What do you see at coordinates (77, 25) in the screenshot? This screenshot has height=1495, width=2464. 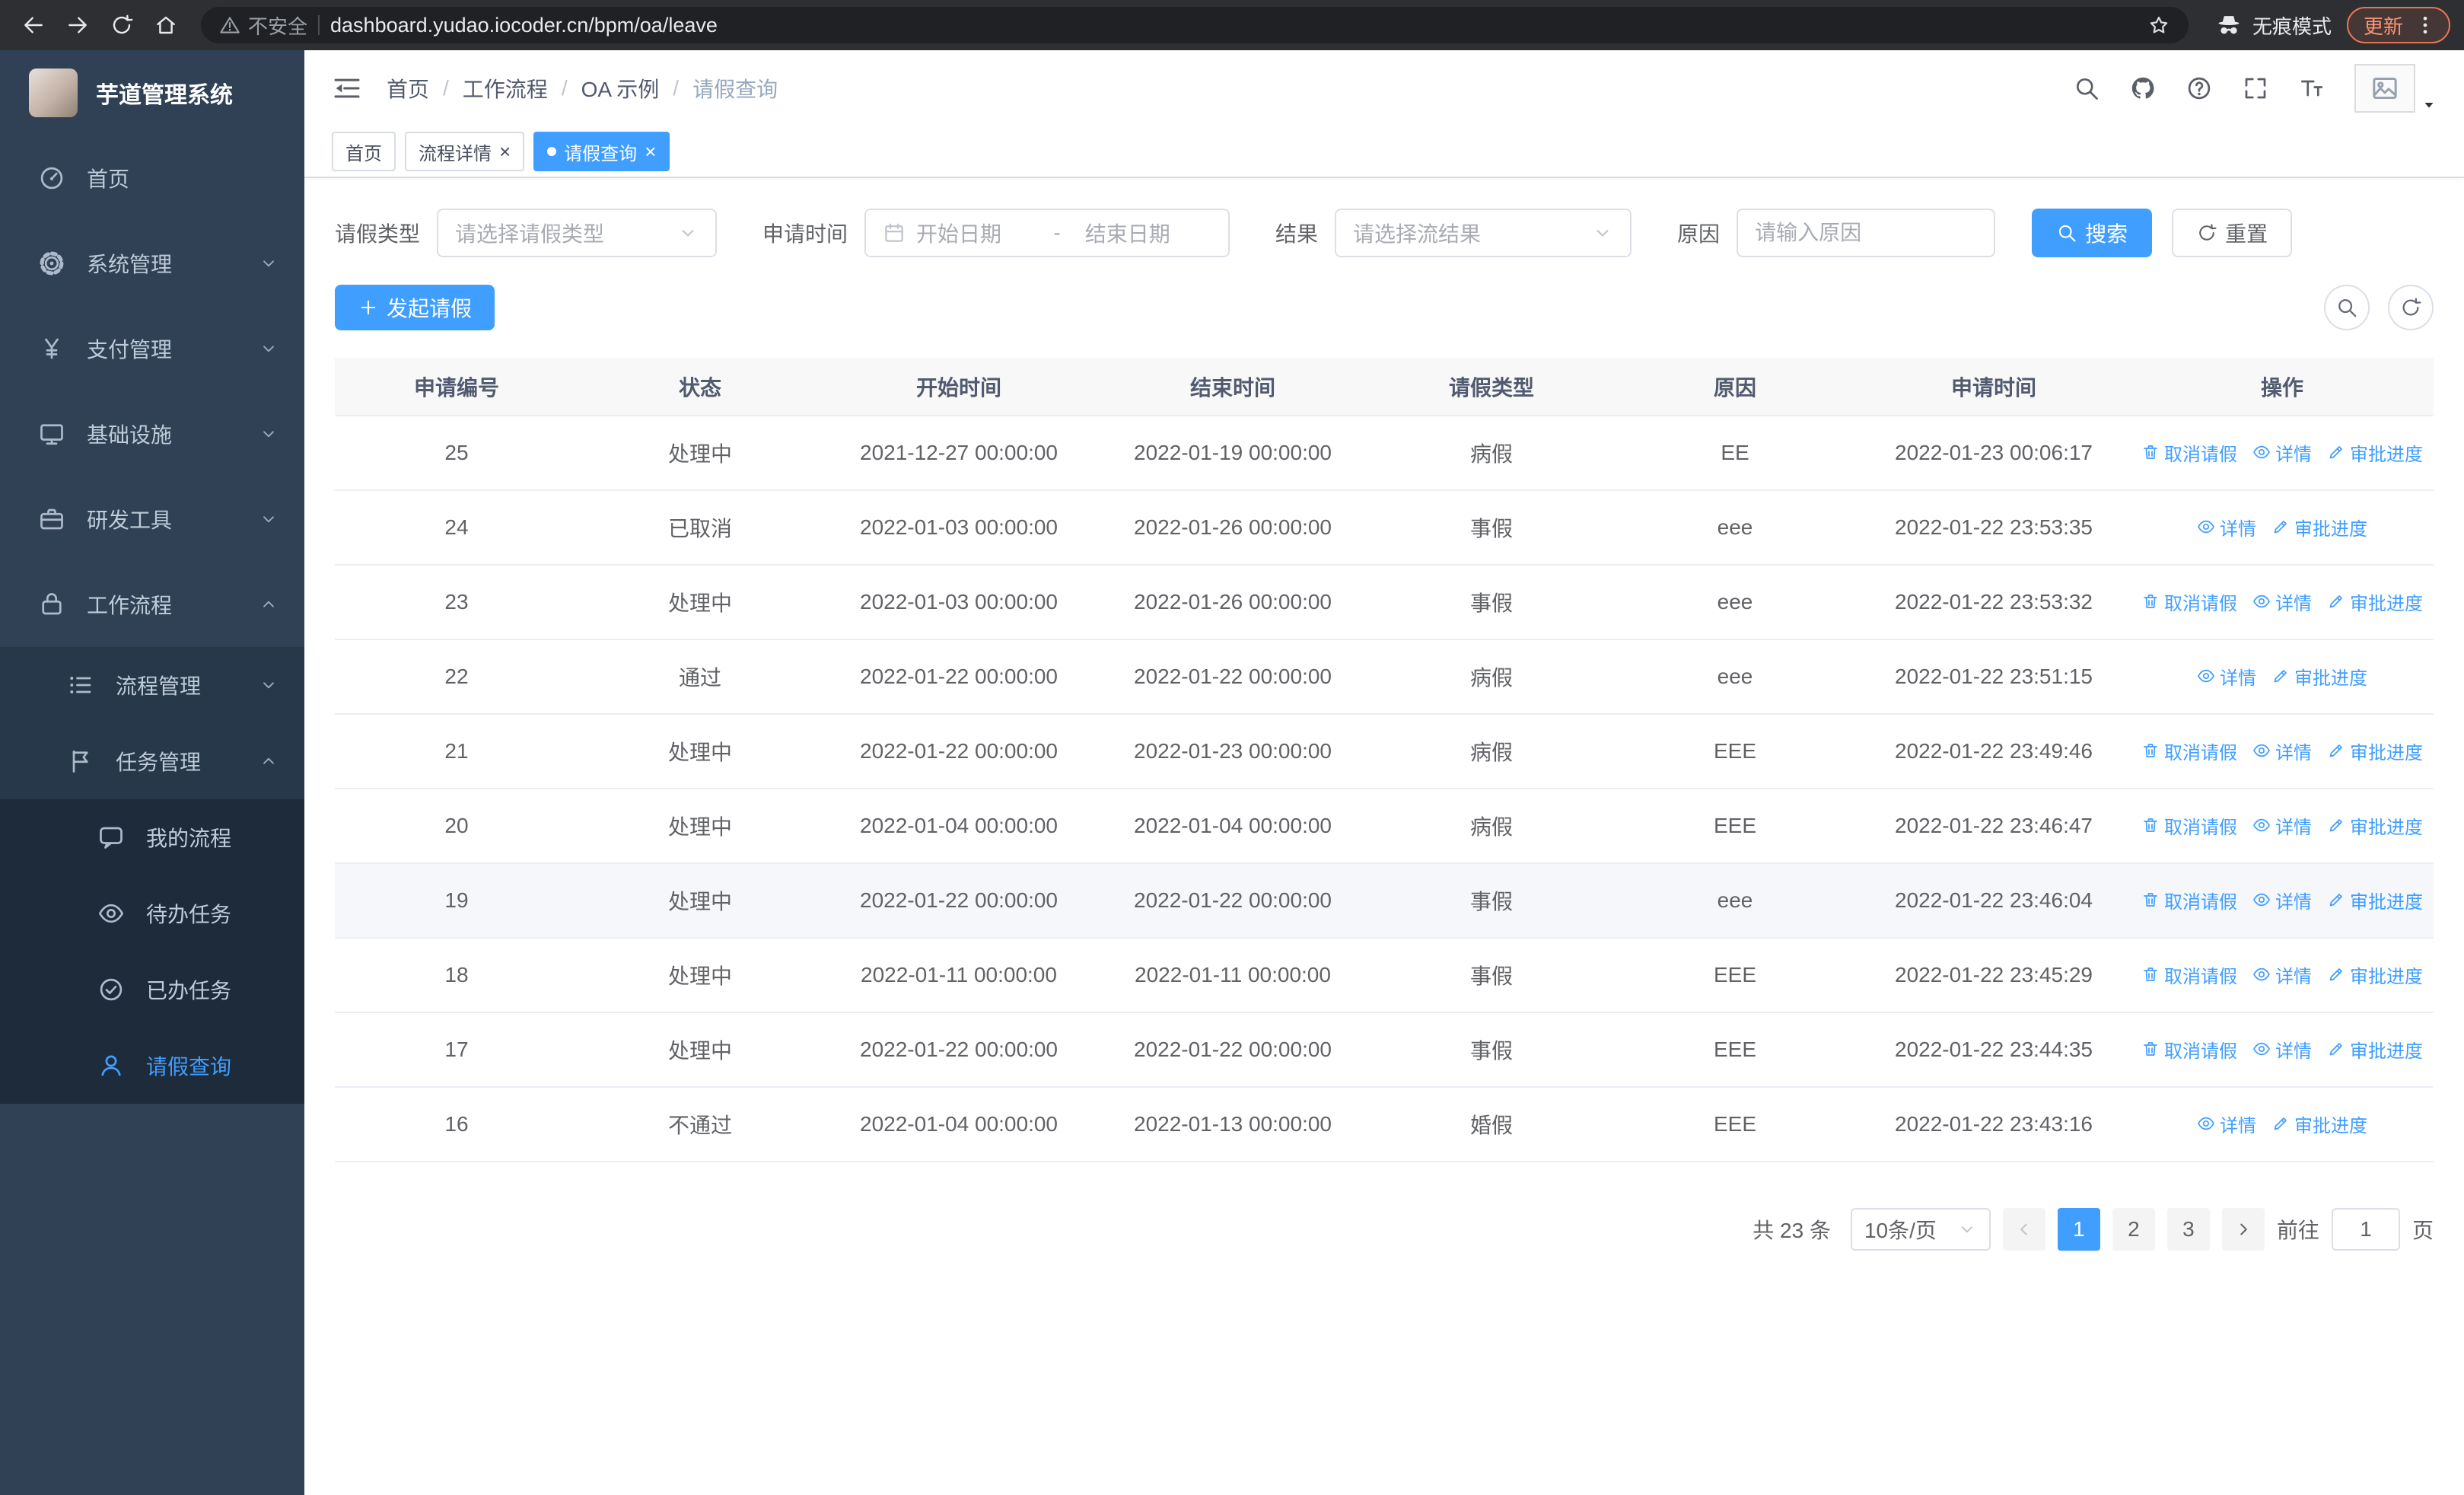 I see `browser-forward-button` at bounding box center [77, 25].